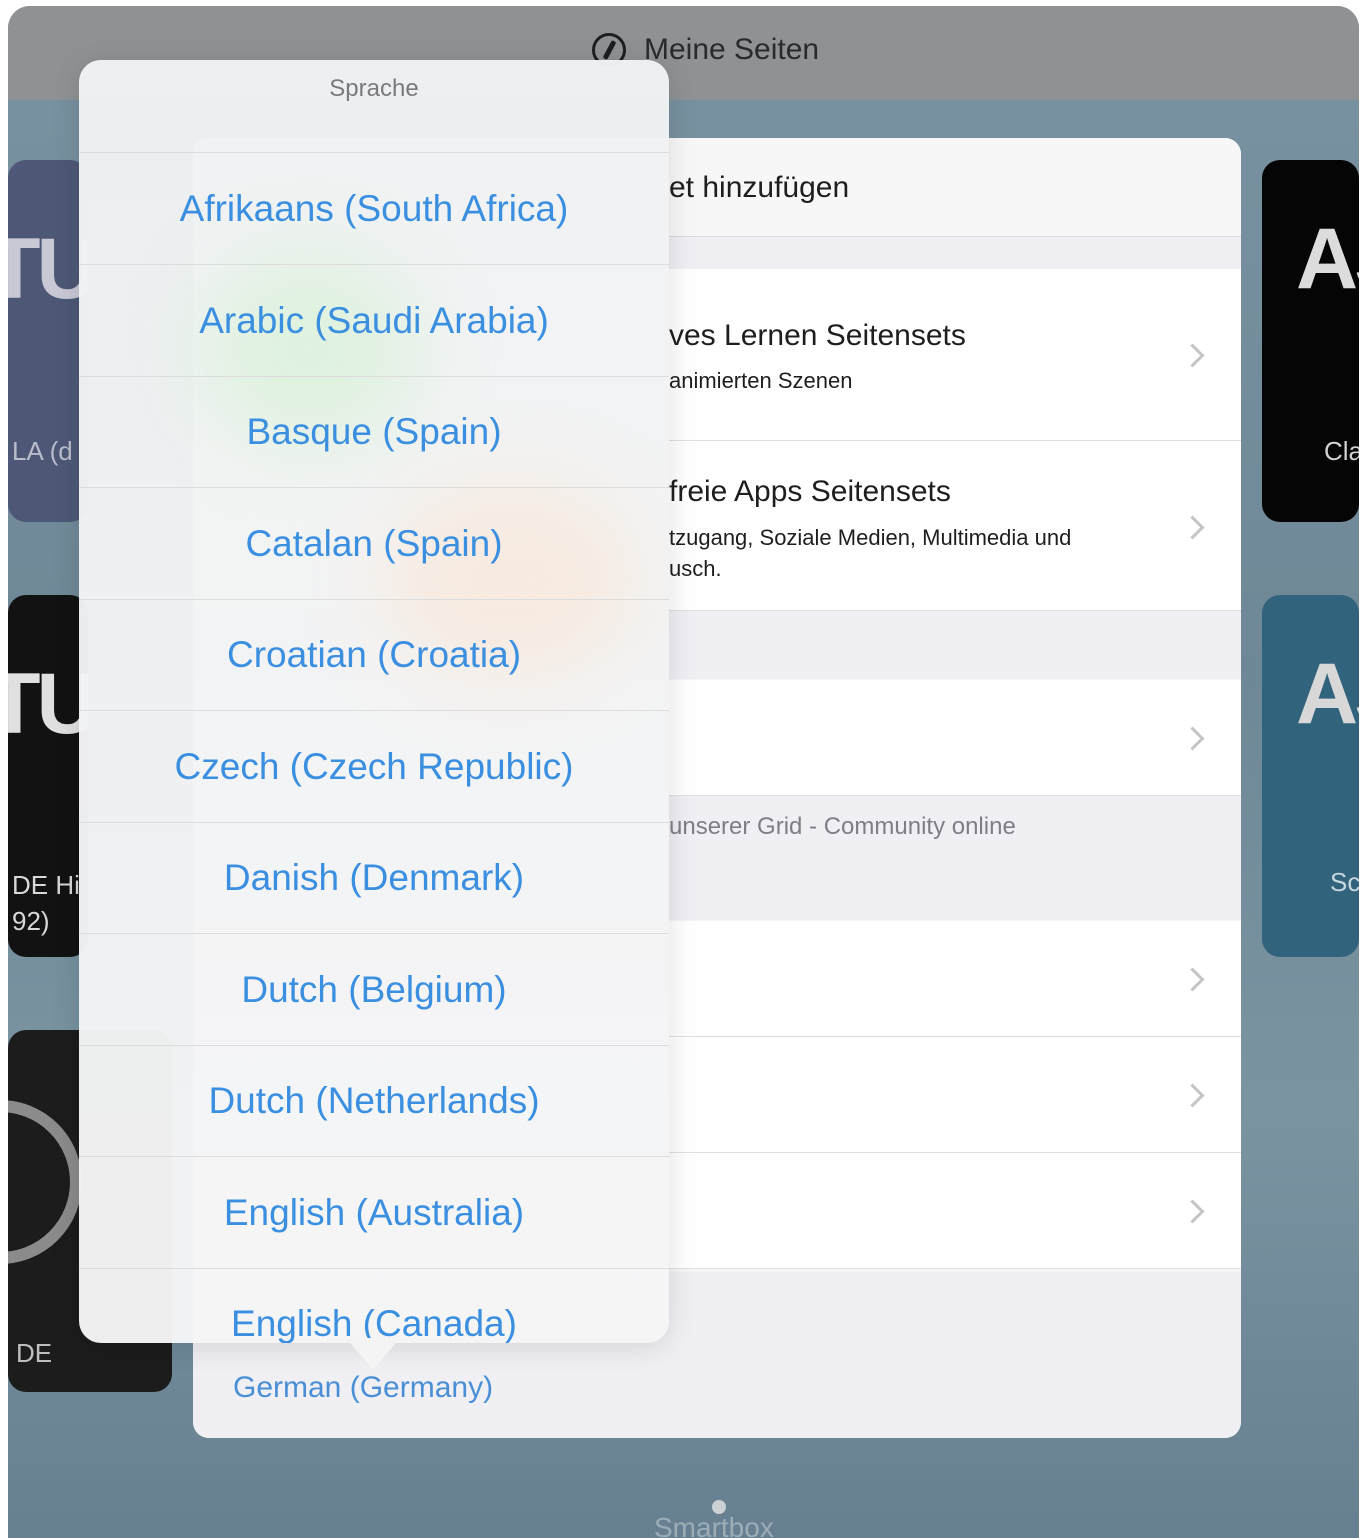  I want to click on language-option: English (Canada), so click(374, 1306).